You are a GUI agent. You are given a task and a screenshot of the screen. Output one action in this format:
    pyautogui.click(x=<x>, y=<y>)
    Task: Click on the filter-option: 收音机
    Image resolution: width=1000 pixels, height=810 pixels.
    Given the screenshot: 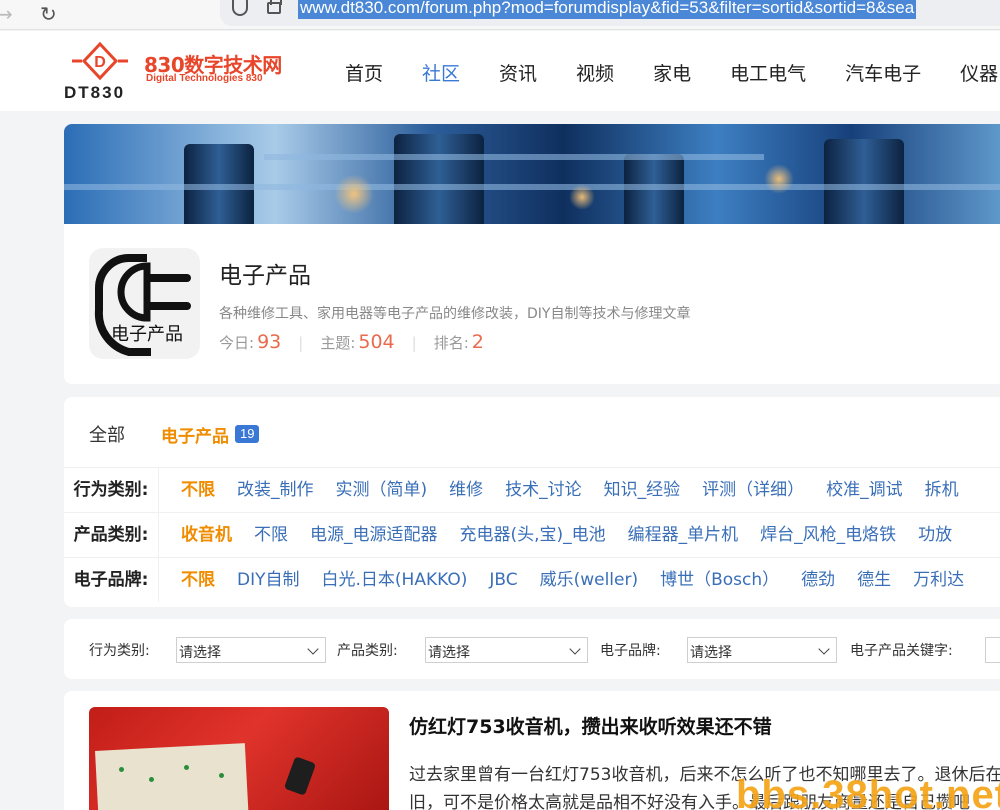 What is the action you would take?
    pyautogui.click(x=206, y=535)
    